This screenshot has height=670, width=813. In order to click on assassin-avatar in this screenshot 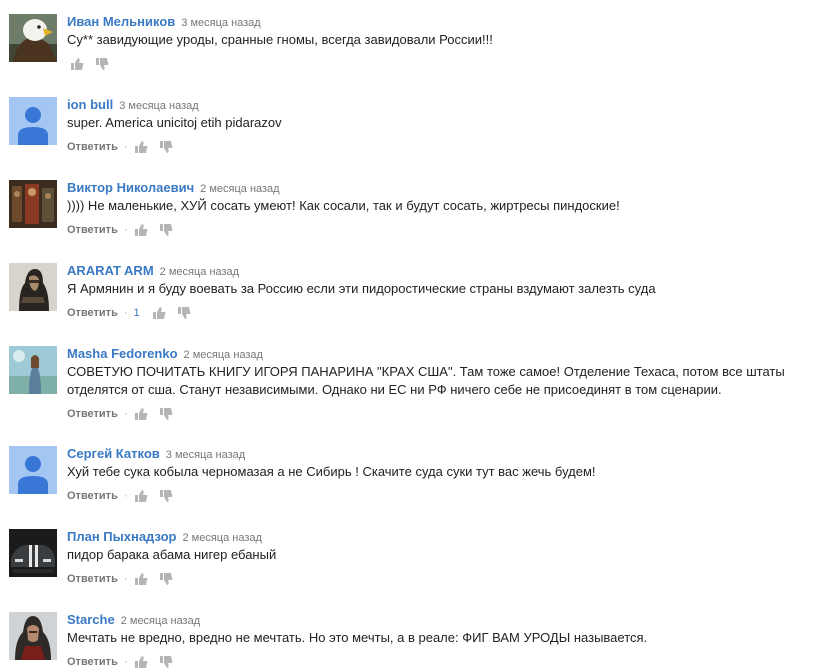, I will do `click(33, 636)`.